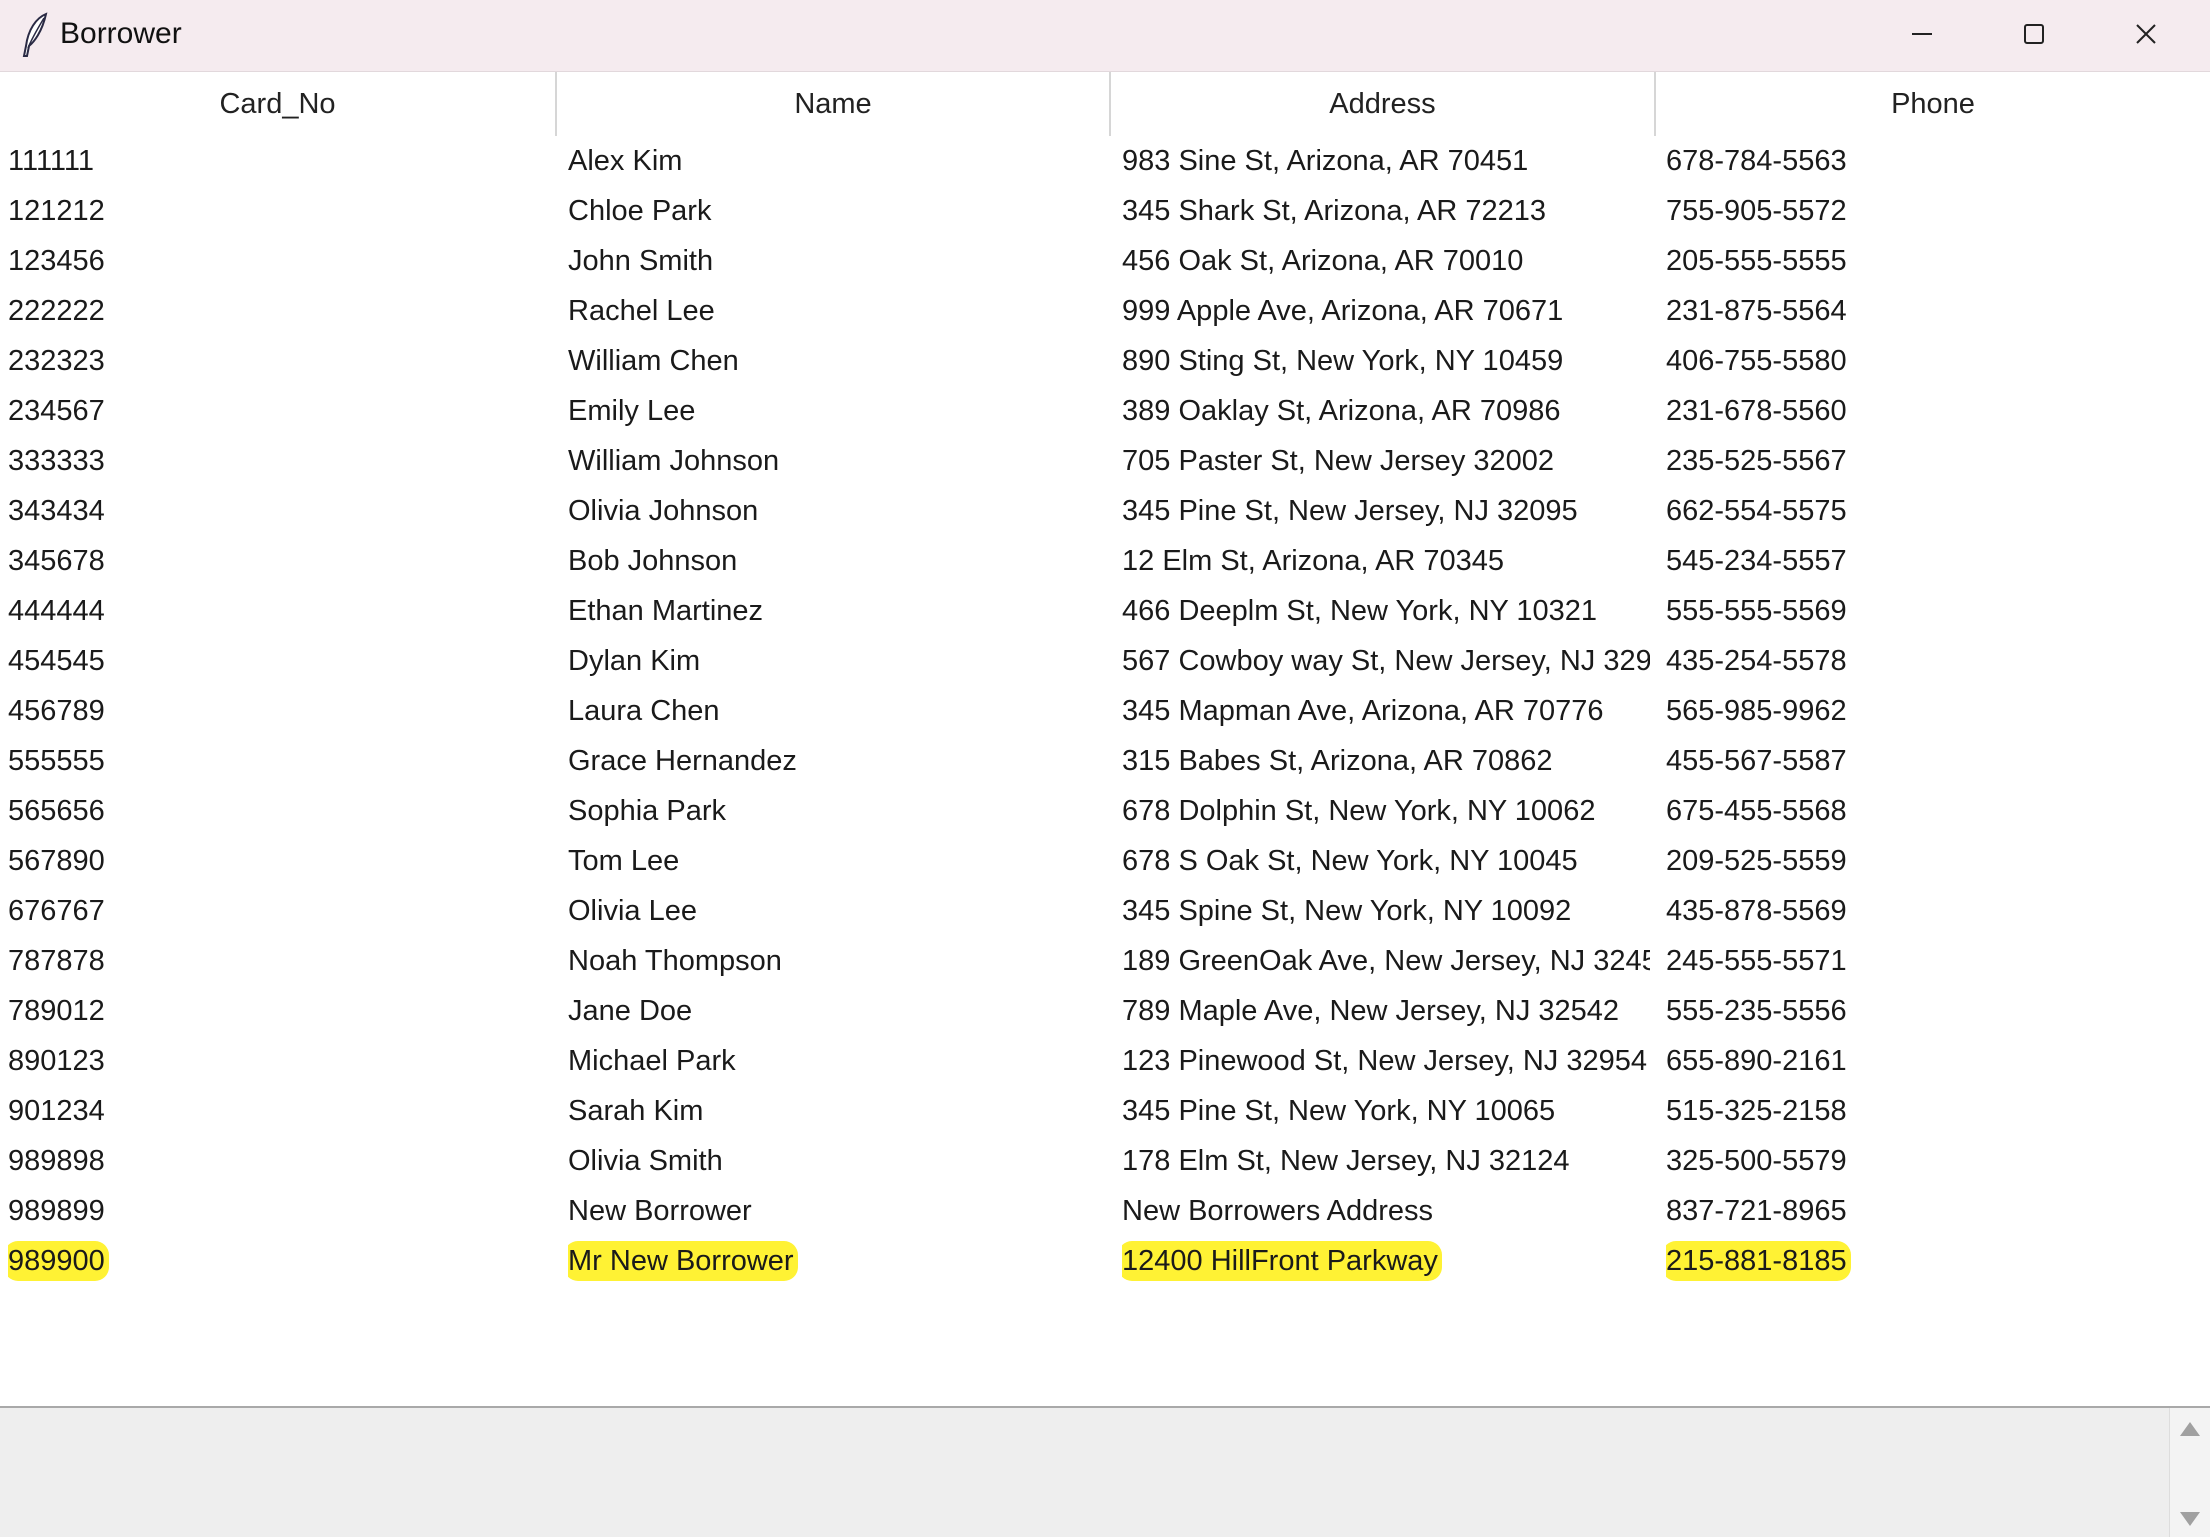  Describe the element at coordinates (56, 511) in the screenshot. I see `cell-text: 343434` at that location.